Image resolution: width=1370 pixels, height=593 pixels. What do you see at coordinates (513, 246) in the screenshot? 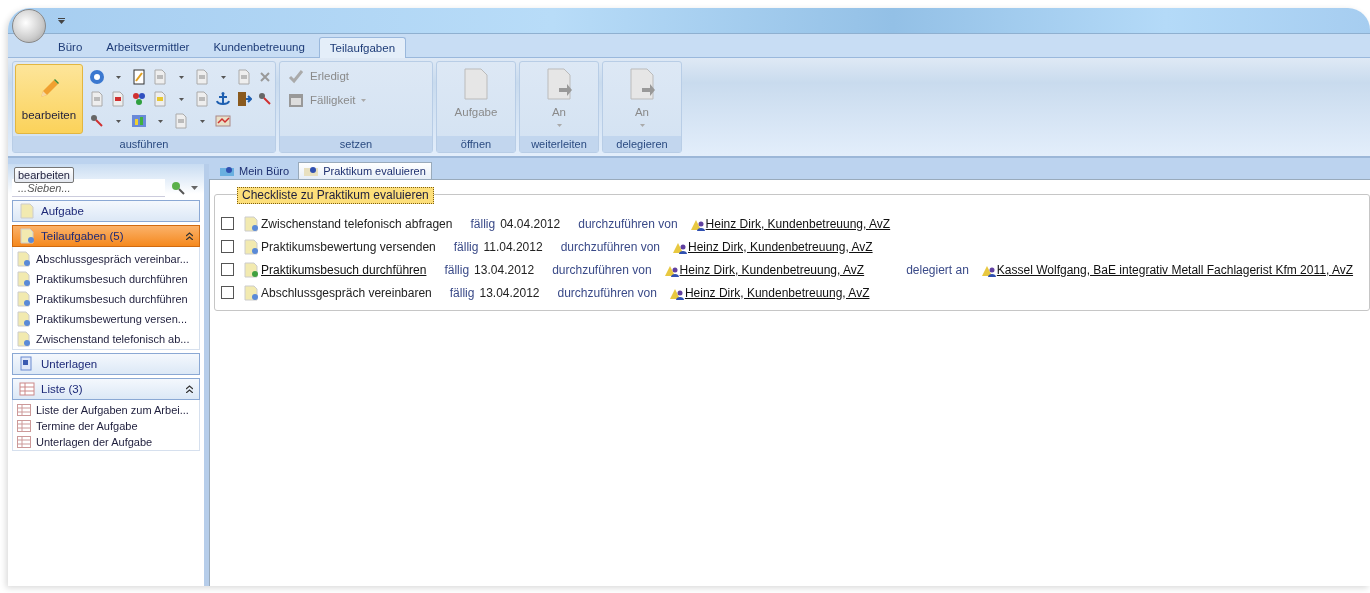
I see `due-date: 11.04.2012` at bounding box center [513, 246].